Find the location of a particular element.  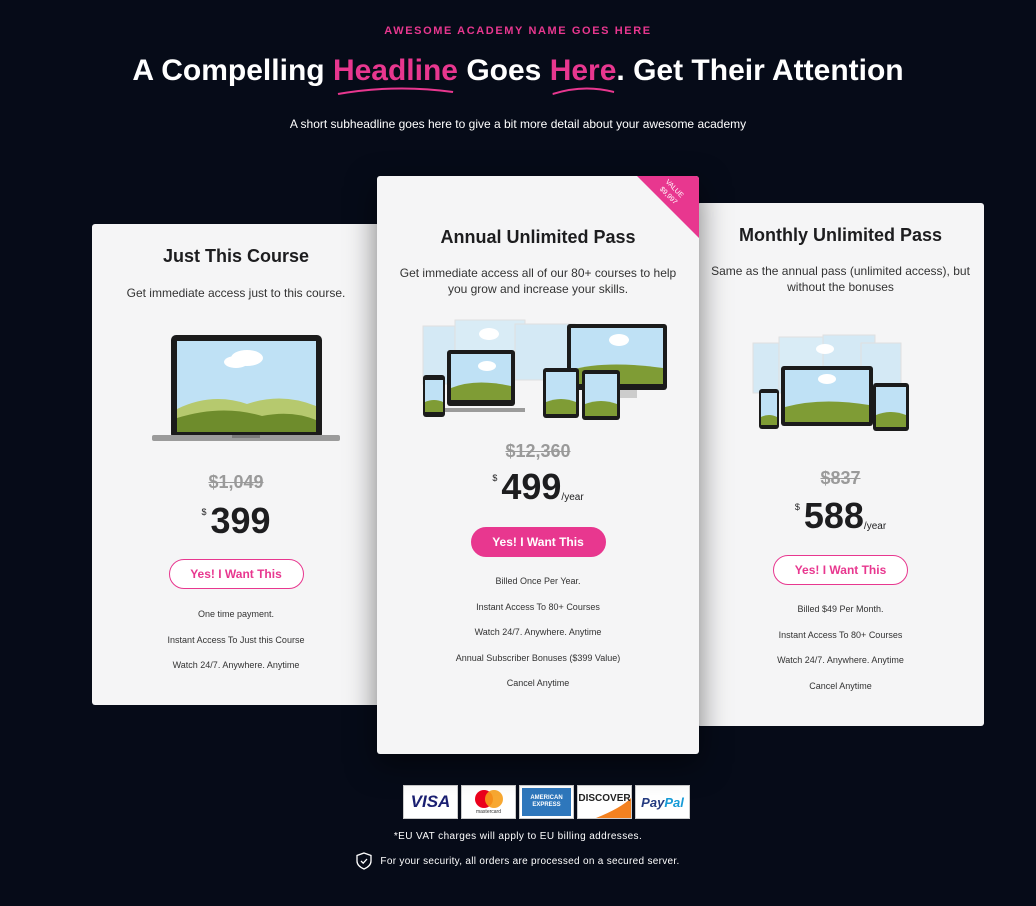

amex-line-2: EXPRESS is located at coordinates (546, 805).